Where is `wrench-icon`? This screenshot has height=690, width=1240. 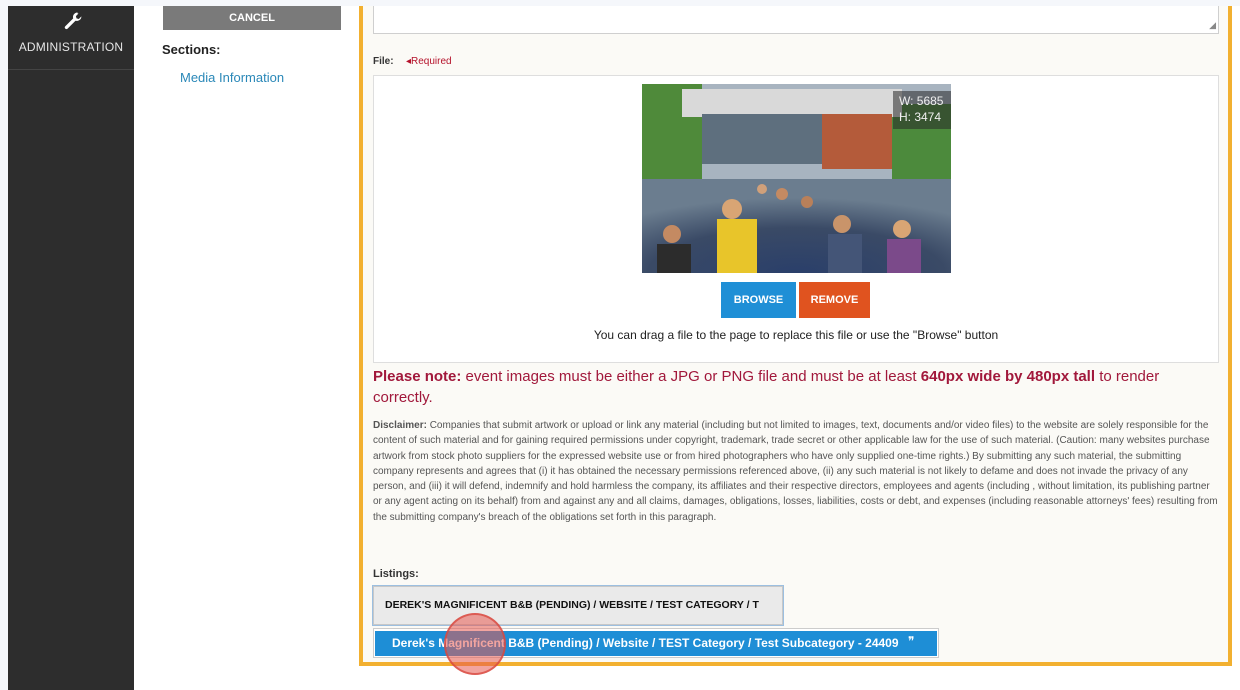
wrench-icon is located at coordinates (73, 21).